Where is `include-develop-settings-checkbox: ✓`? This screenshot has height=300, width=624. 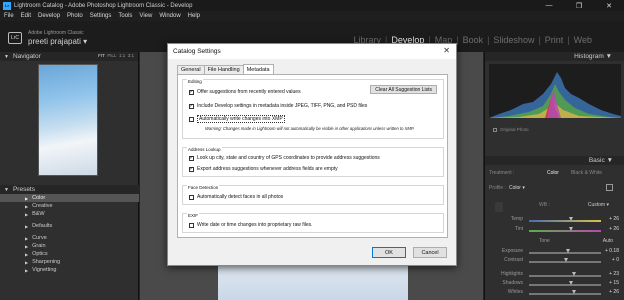 include-develop-settings-checkbox: ✓ is located at coordinates (191, 106).